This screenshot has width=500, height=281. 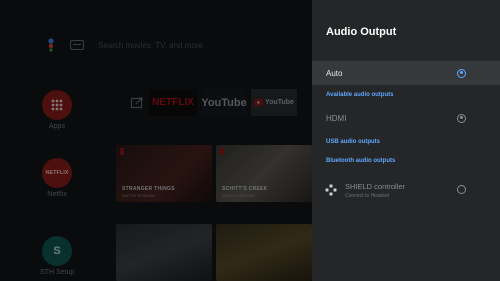 What do you see at coordinates (406, 118) in the screenshot?
I see `option-hdmi: HDMI` at bounding box center [406, 118].